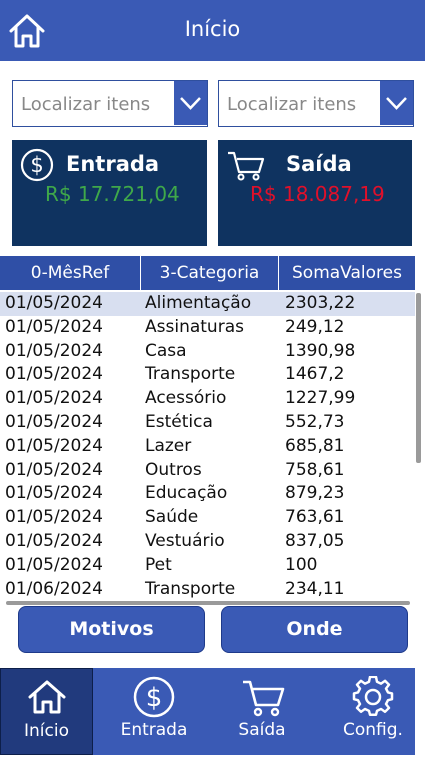 This screenshot has height=757, width=425. I want to click on page-title: Início, so click(212, 29).